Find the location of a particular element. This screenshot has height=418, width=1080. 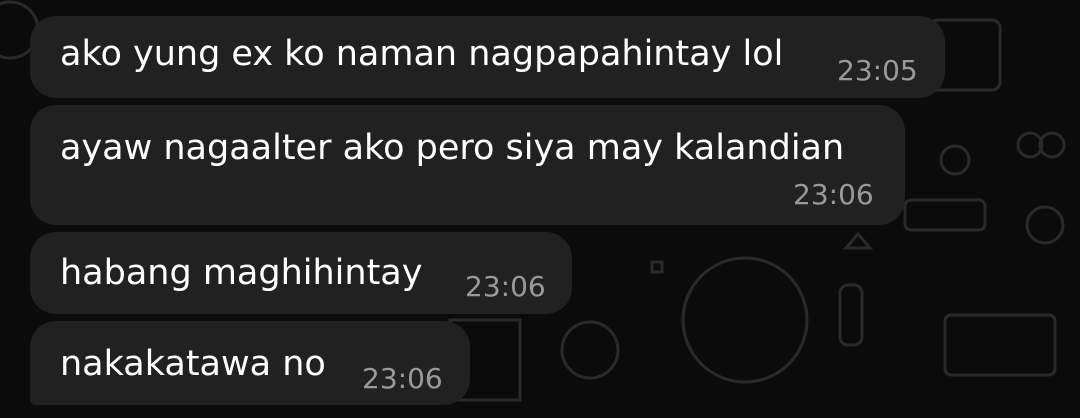

message-bubble: habang maghihintay 23:06 is located at coordinates (301, 273).